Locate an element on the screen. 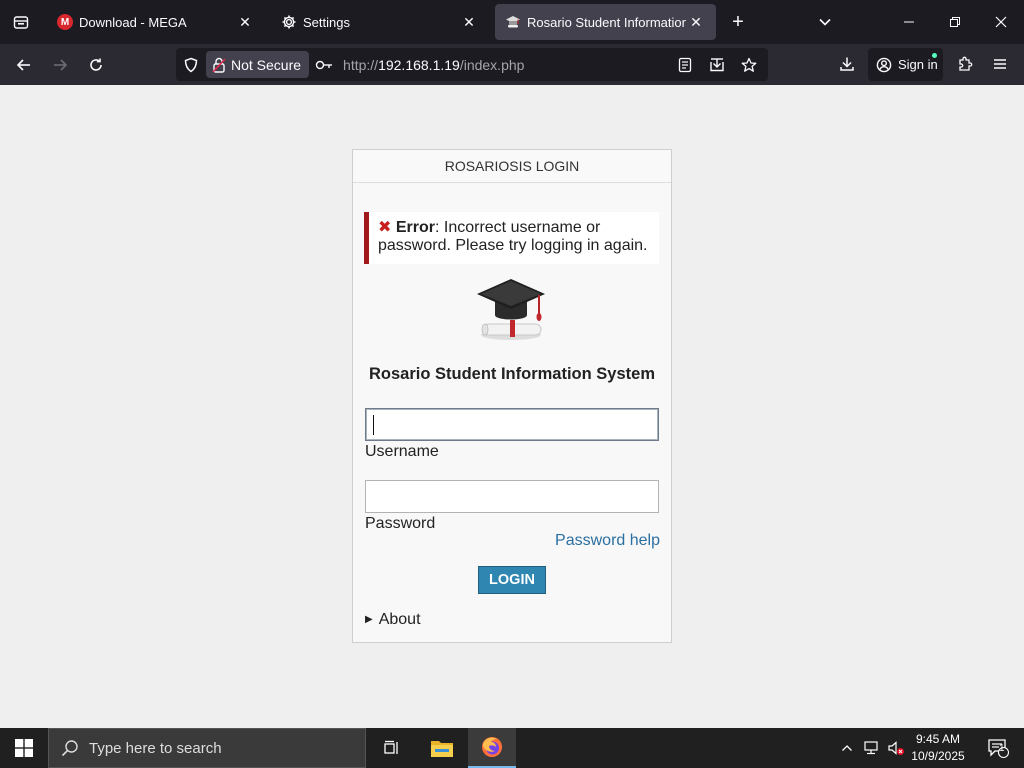 The height and width of the screenshot is (768, 1024). close-icon is located at coordinates (1001, 22).